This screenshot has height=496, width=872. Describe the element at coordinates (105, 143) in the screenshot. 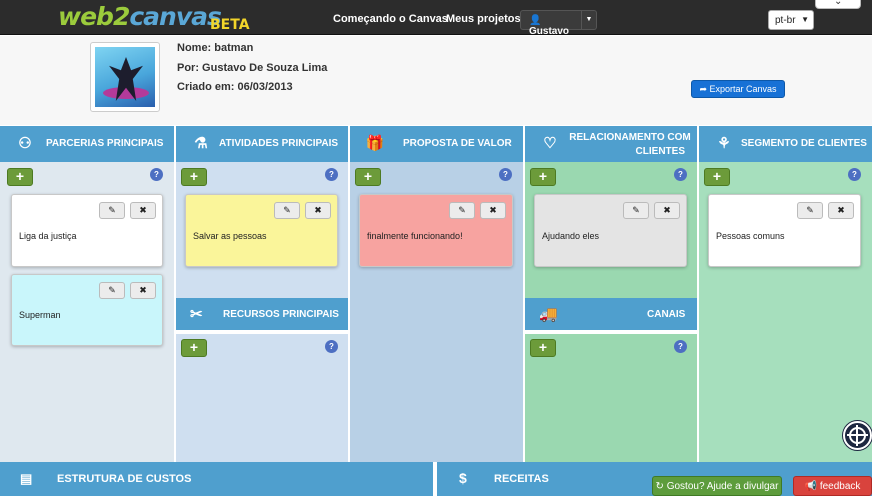

I see `column-title: PARCERIAS PRINCIPAIS` at that location.